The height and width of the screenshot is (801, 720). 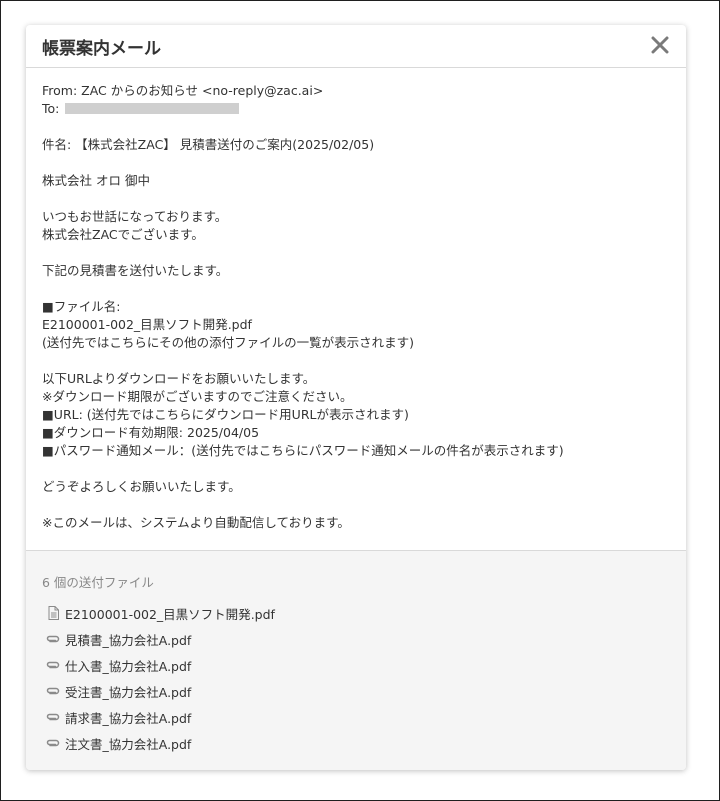 What do you see at coordinates (208, 144) in the screenshot?
I see `mail-subject: 件名: 【株式会社ZAC】 見積書送付のご案内(2025/02/05)` at bounding box center [208, 144].